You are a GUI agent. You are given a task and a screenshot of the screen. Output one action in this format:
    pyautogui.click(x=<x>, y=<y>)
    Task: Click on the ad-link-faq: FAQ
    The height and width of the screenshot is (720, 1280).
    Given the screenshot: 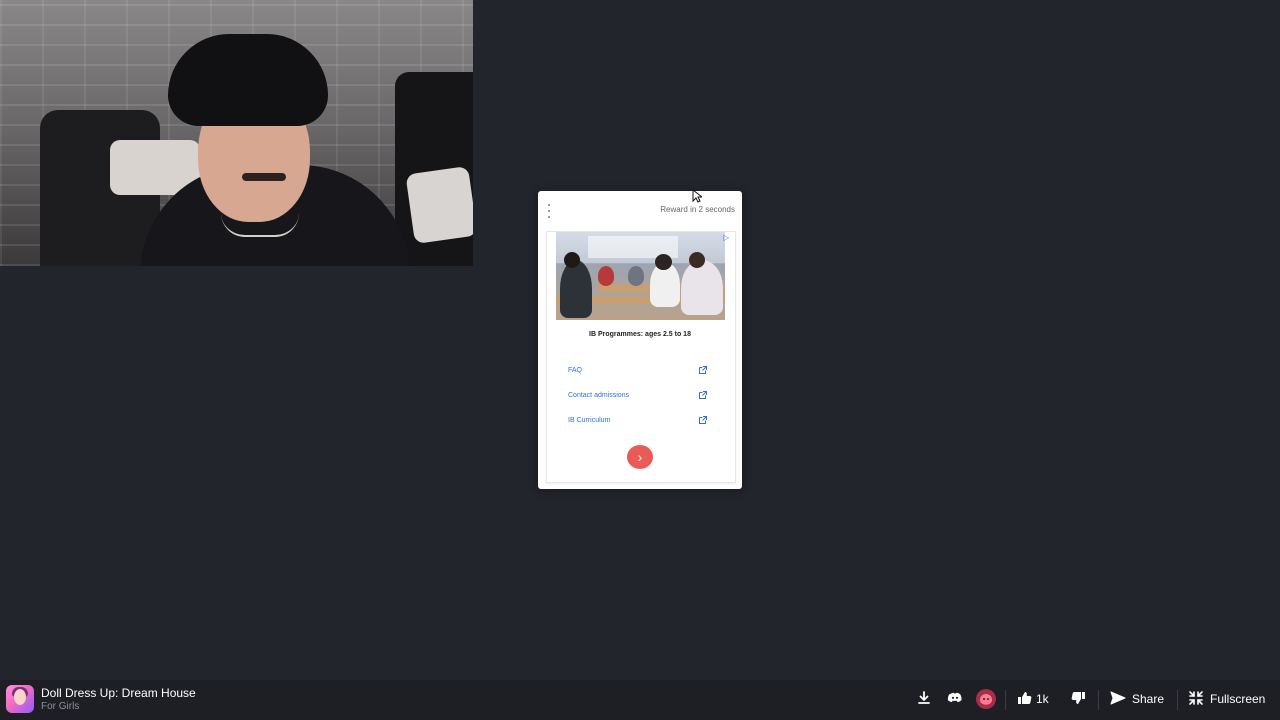 What is the action you would take?
    pyautogui.click(x=640, y=371)
    